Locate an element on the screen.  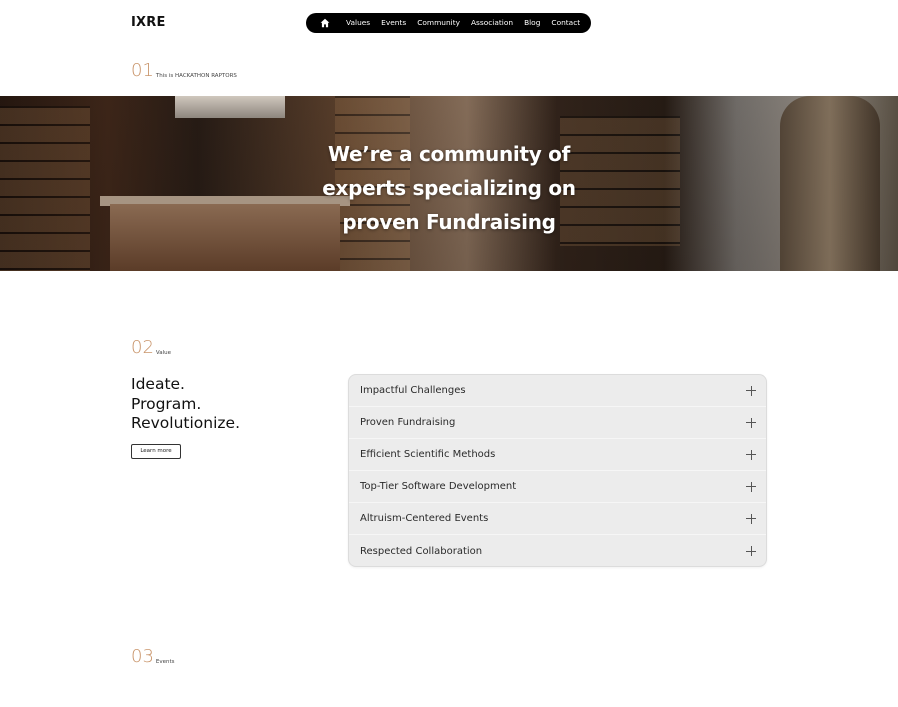
accordion-item-label: Altruism-Centered Events is located at coordinates (424, 518).